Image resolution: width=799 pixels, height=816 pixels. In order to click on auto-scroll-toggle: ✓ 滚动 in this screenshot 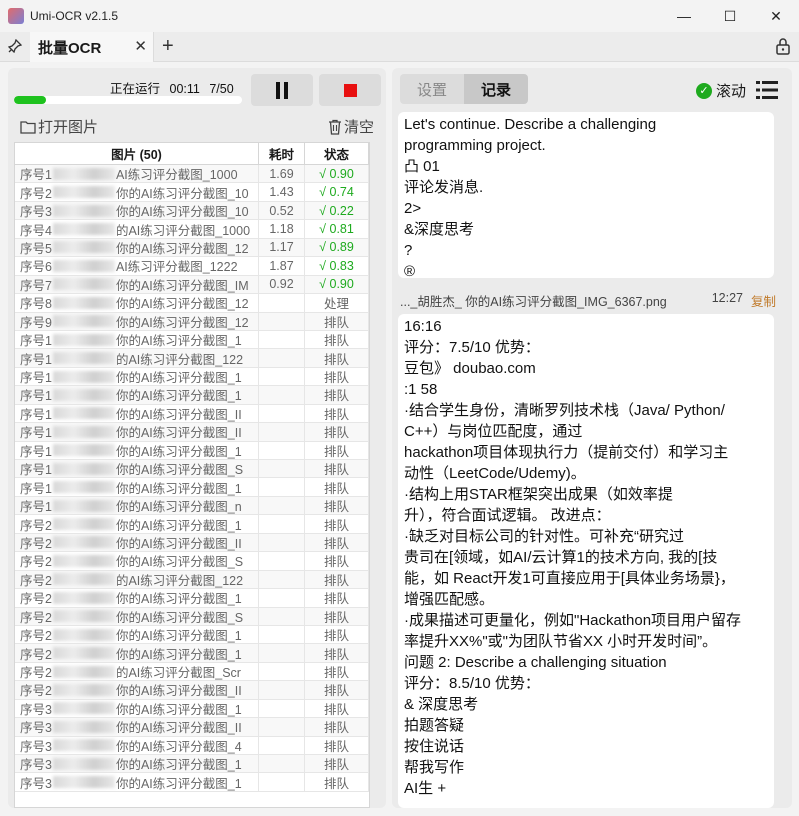, I will do `click(721, 90)`.